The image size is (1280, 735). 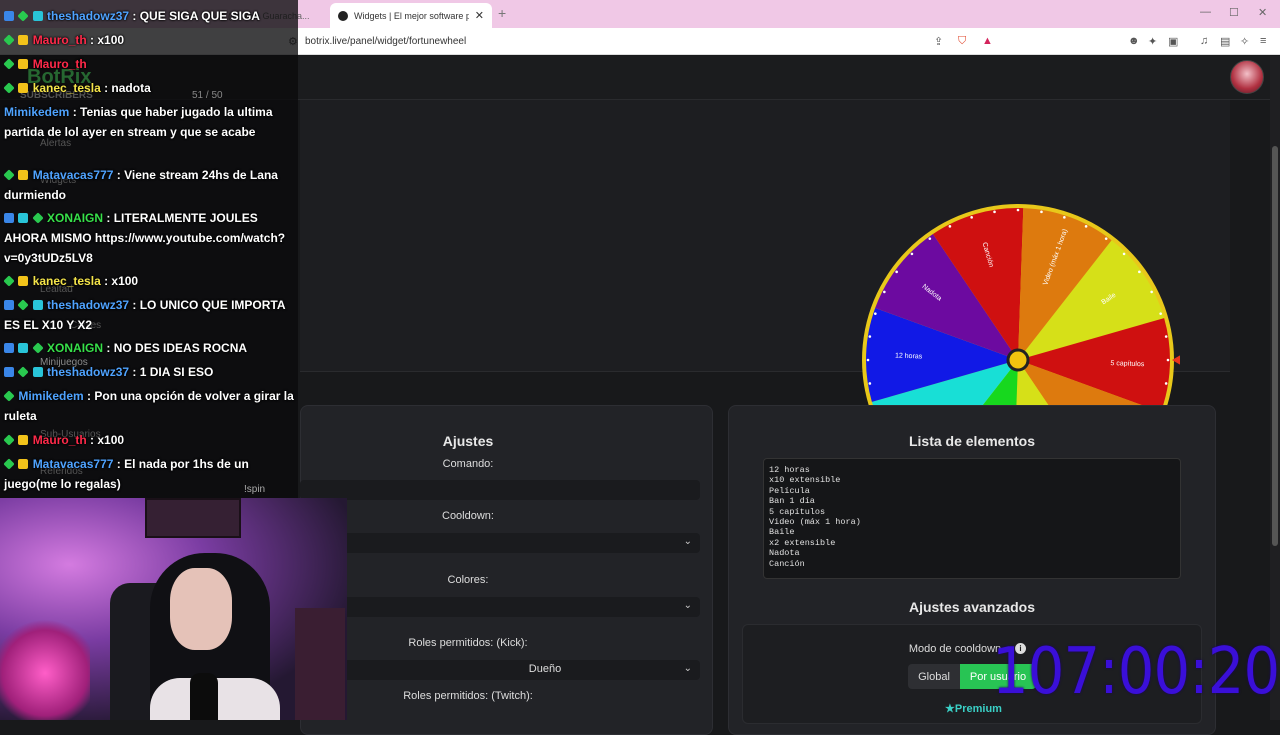 I want to click on kick-roles-value: Dueño, so click(x=545, y=669).